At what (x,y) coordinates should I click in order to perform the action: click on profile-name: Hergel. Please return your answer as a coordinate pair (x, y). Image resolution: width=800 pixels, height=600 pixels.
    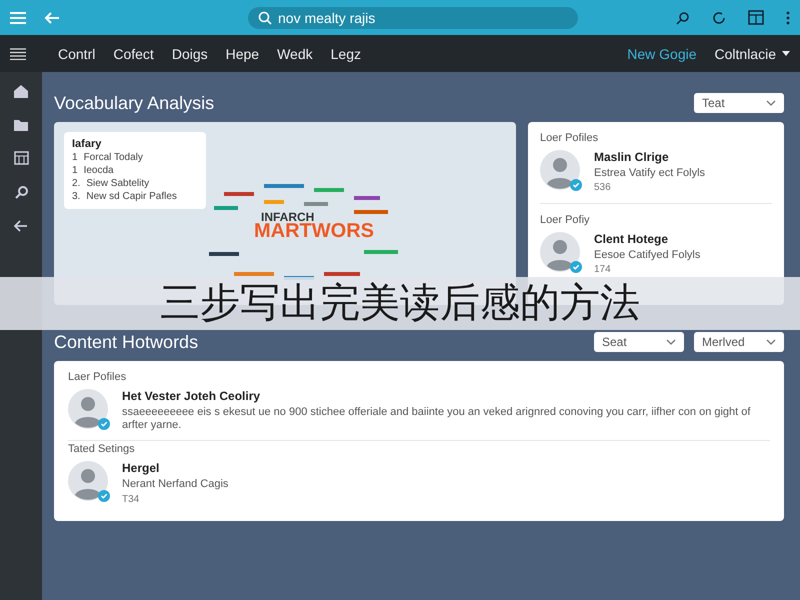
    Looking at the image, I should click on (141, 468).